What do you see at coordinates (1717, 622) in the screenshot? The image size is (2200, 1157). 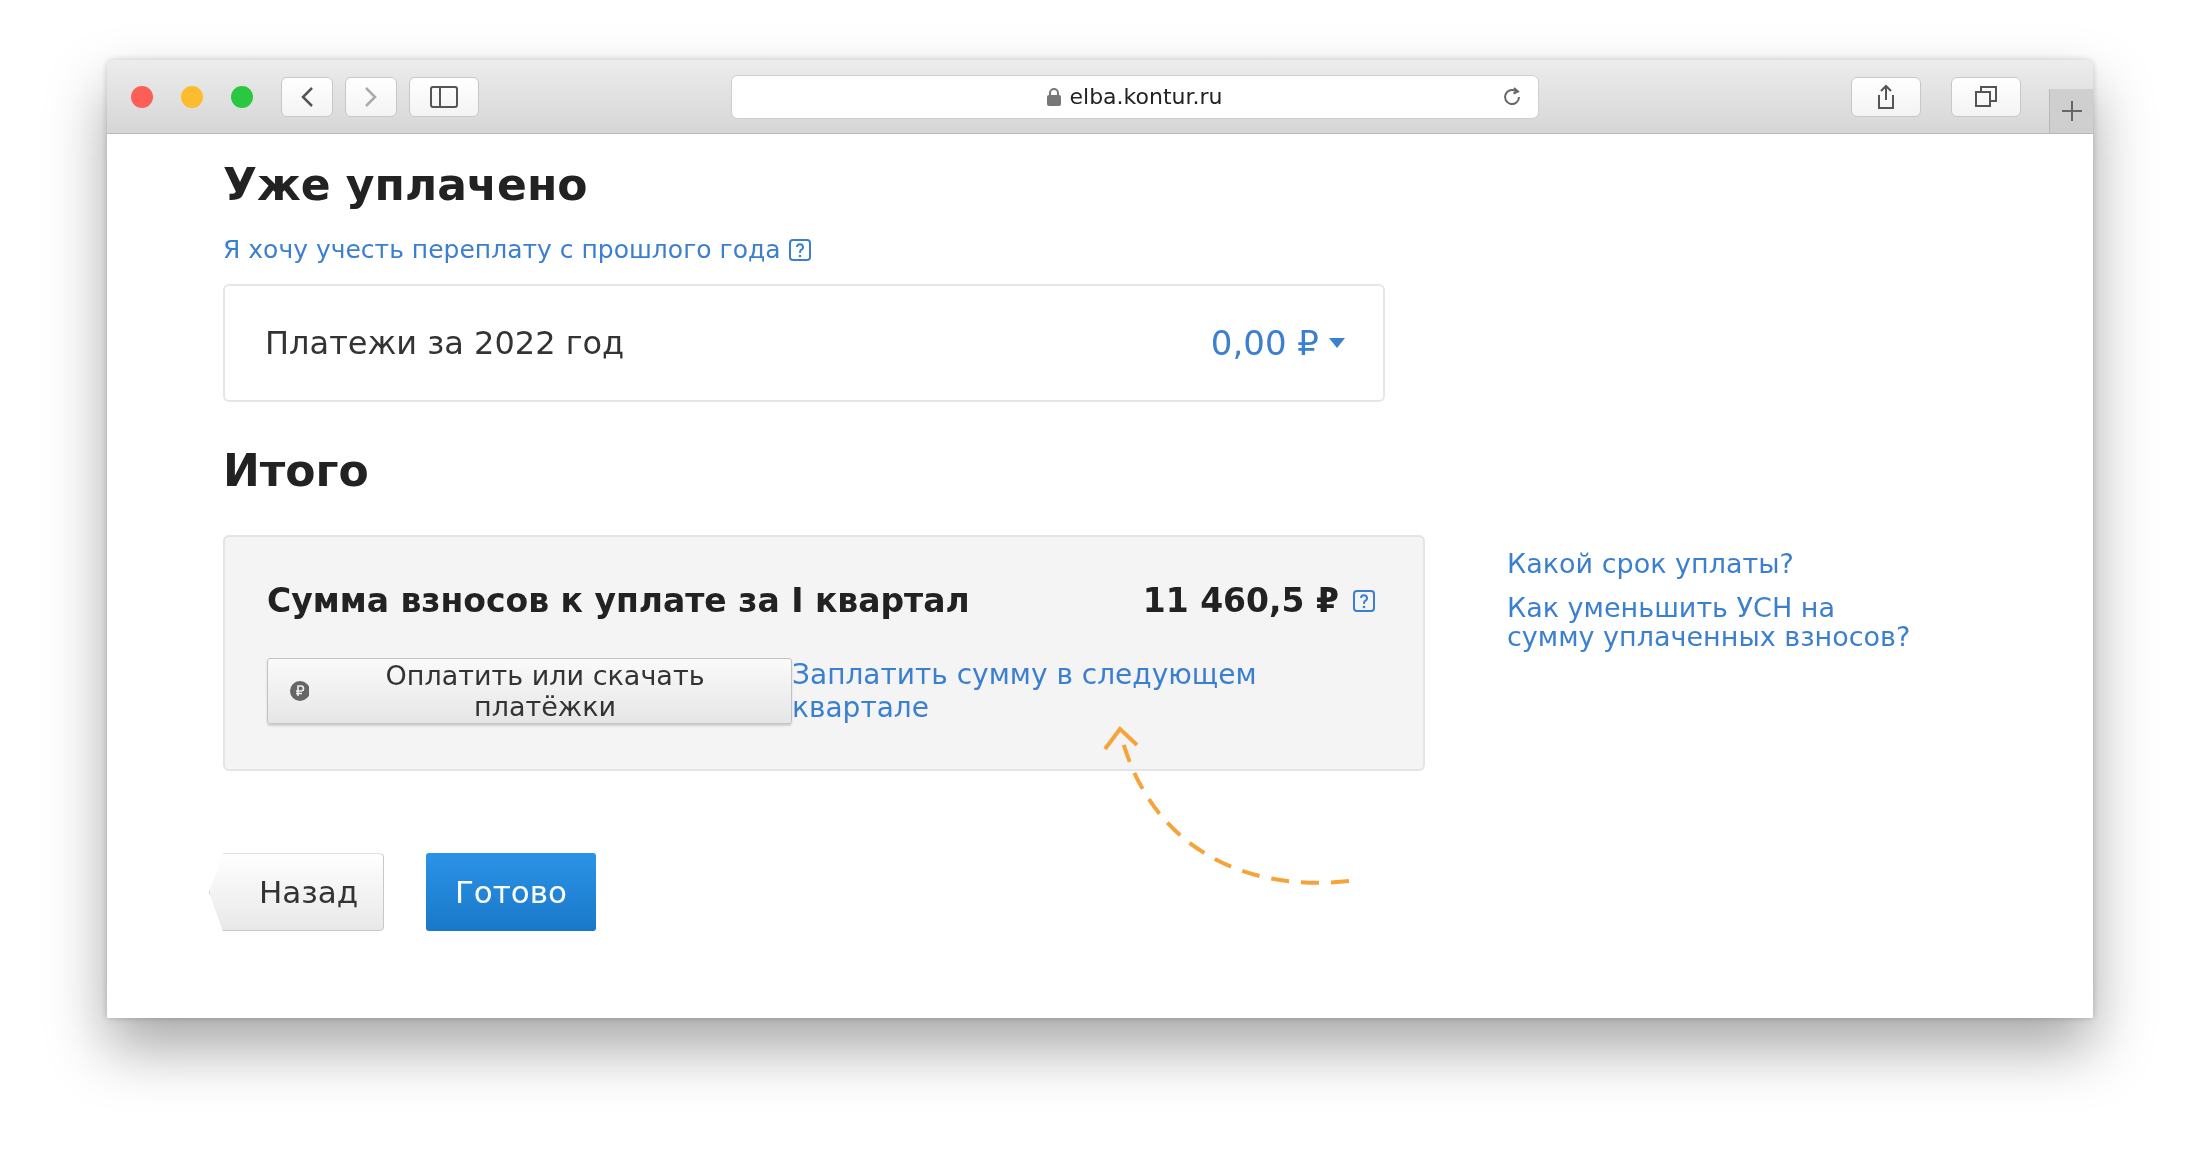 I see `help-link: Как уменьшить УСН на сумму уплаченных взносов?` at bounding box center [1717, 622].